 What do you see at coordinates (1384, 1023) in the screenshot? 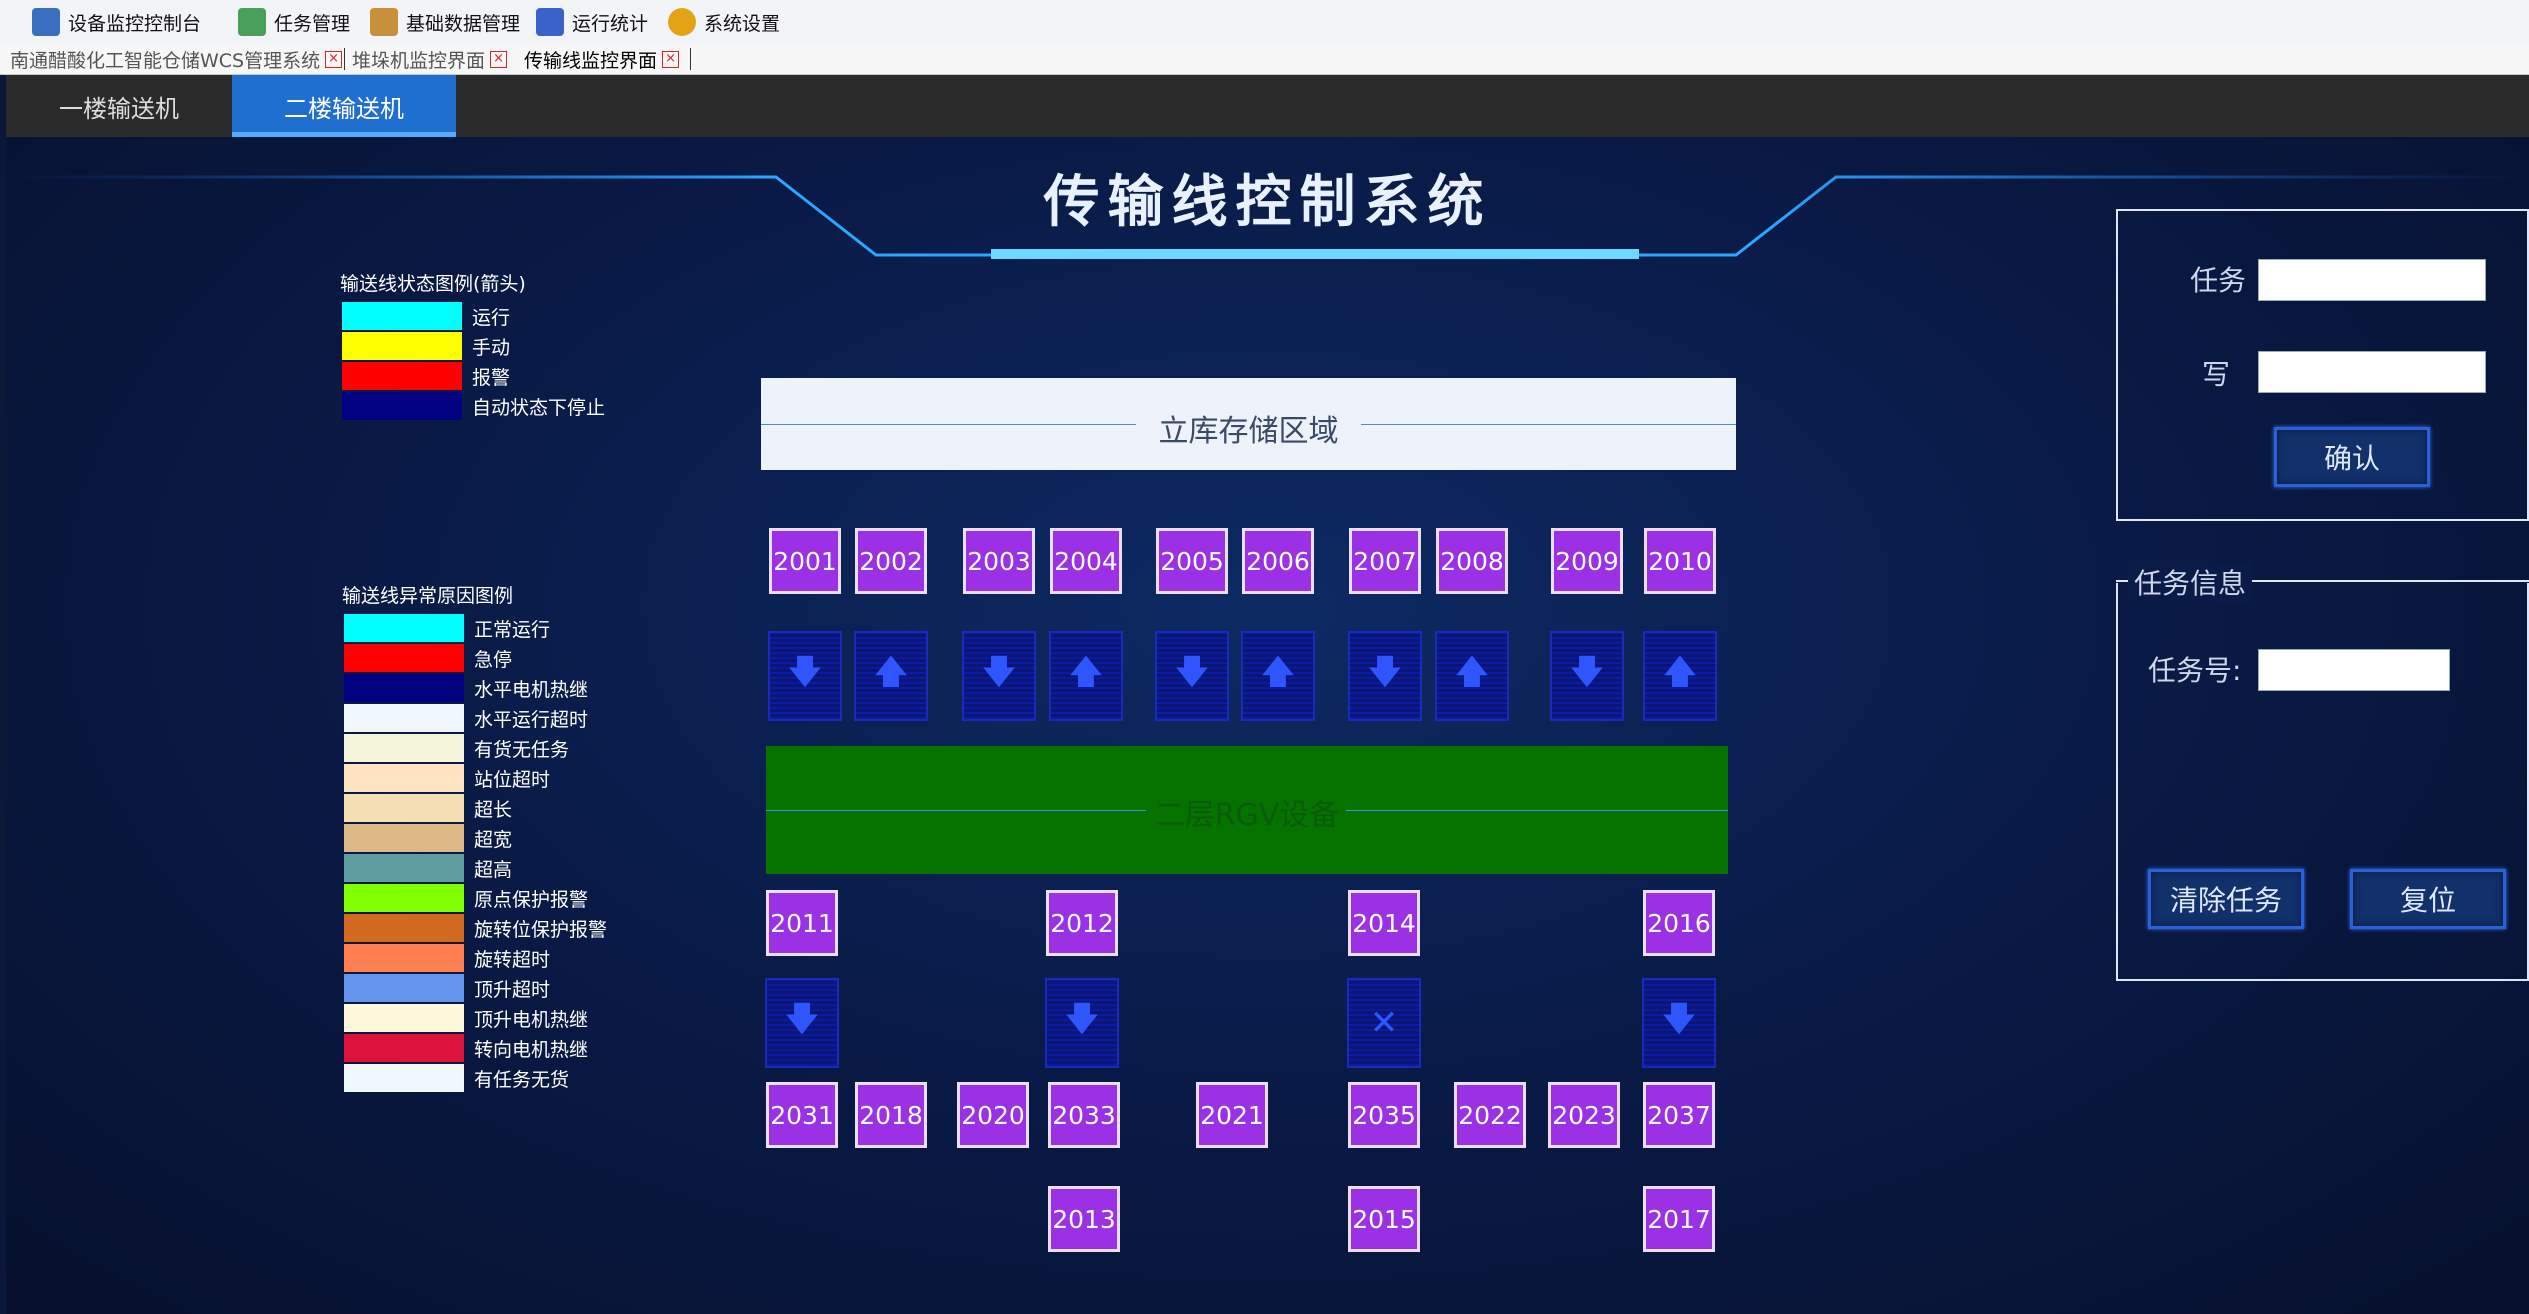
I see `conveyor-direction-arrow: ✕` at bounding box center [1384, 1023].